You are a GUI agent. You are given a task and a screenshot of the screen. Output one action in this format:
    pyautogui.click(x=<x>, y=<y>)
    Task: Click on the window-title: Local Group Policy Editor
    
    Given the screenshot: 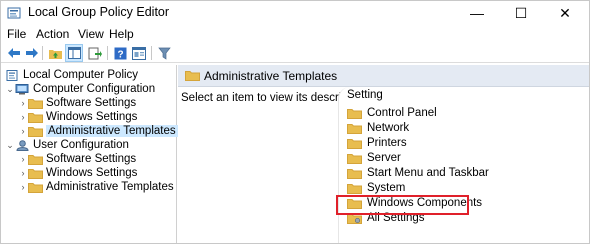 What is the action you would take?
    pyautogui.click(x=99, y=12)
    